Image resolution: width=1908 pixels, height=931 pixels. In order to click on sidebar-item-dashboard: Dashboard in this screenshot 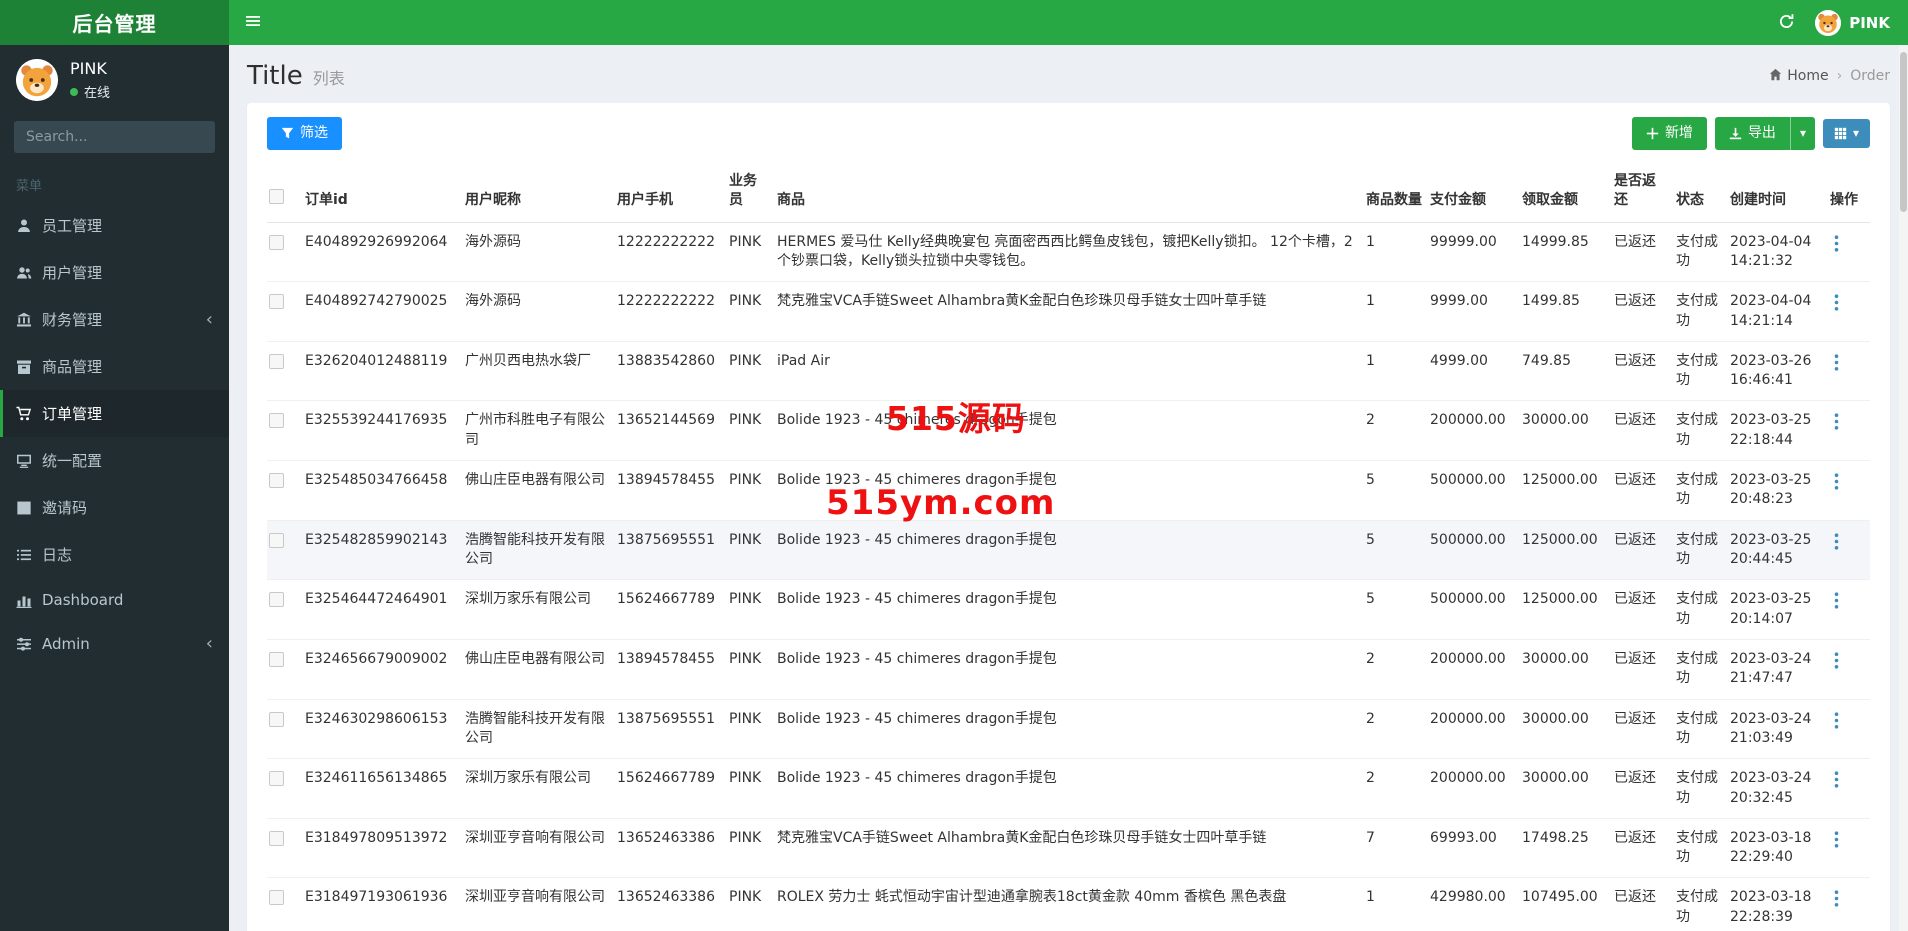, I will do `click(114, 600)`.